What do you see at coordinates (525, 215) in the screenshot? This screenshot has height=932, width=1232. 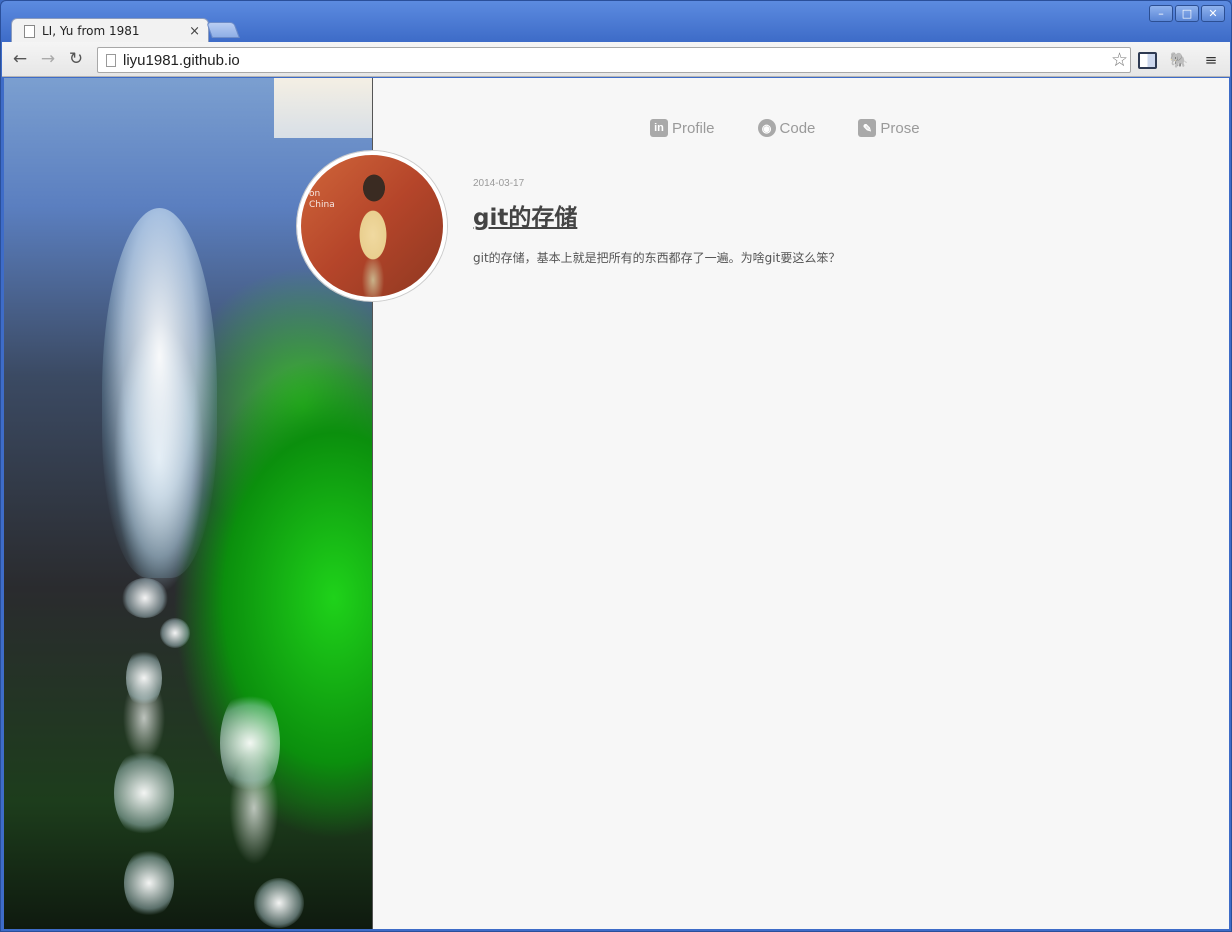 I see `post-title-link: git的存储` at bounding box center [525, 215].